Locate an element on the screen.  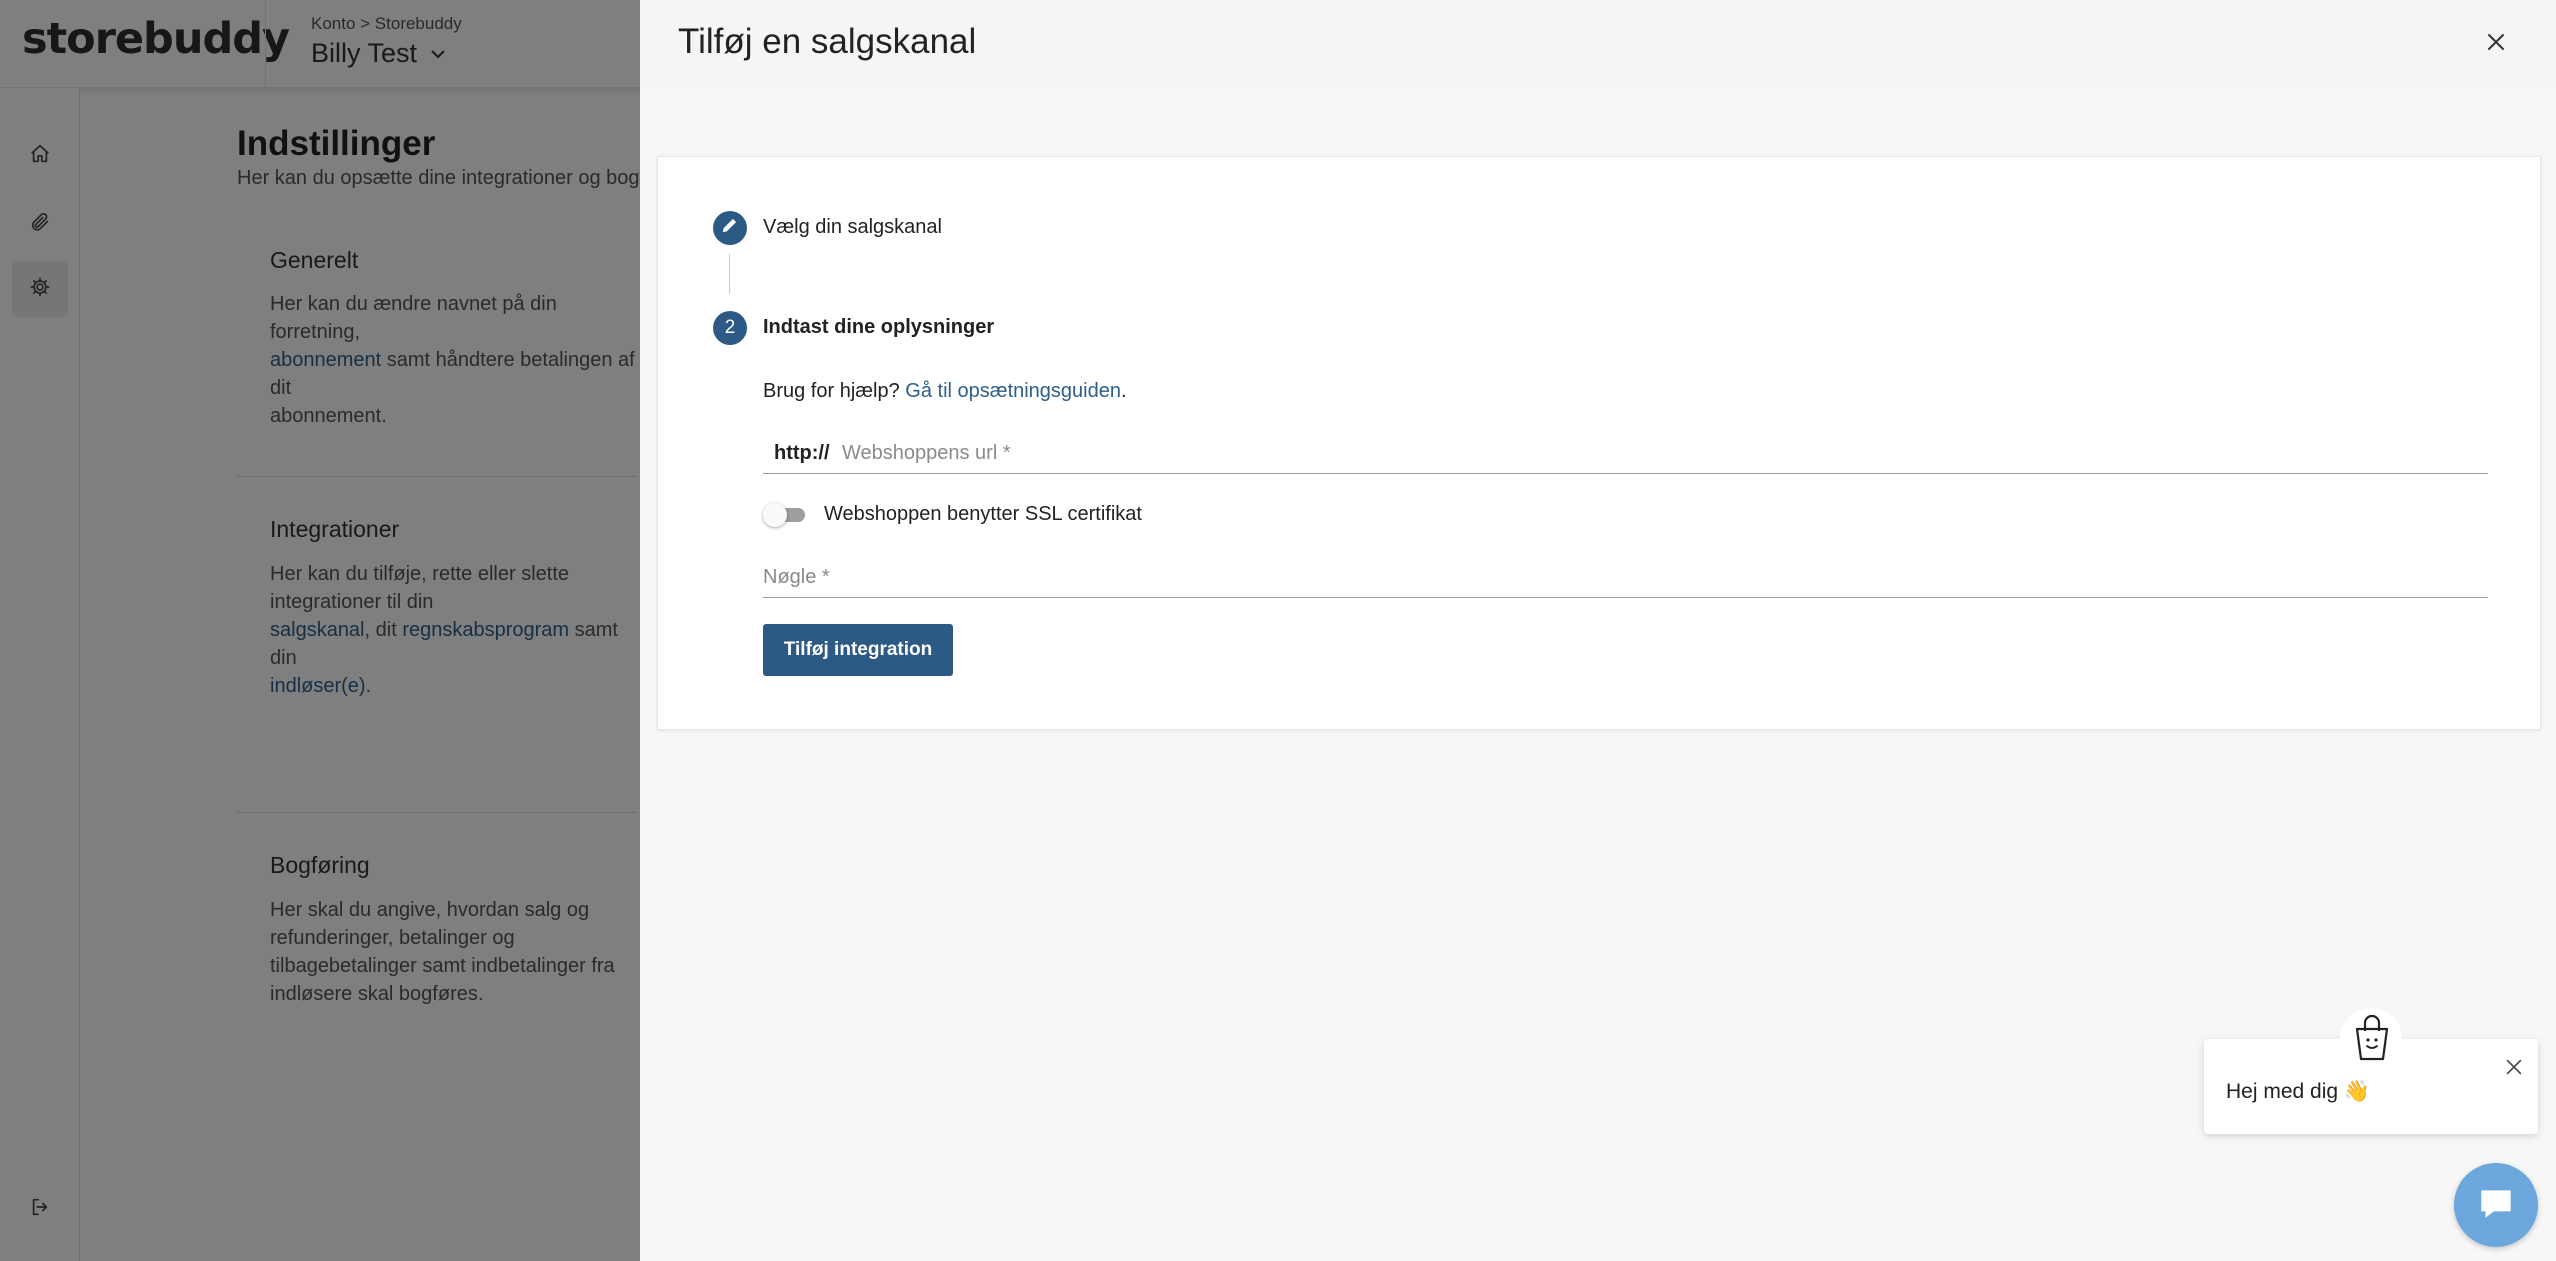
shopping-bag-icon is located at coordinates (2371, 1039).